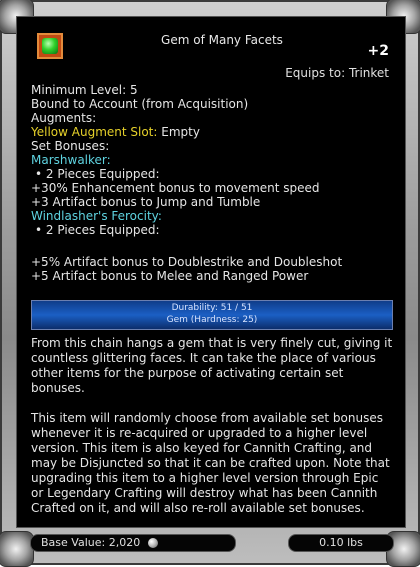 The image size is (420, 567). I want to click on base-value-box: Base Value: 2,020, so click(133, 543).